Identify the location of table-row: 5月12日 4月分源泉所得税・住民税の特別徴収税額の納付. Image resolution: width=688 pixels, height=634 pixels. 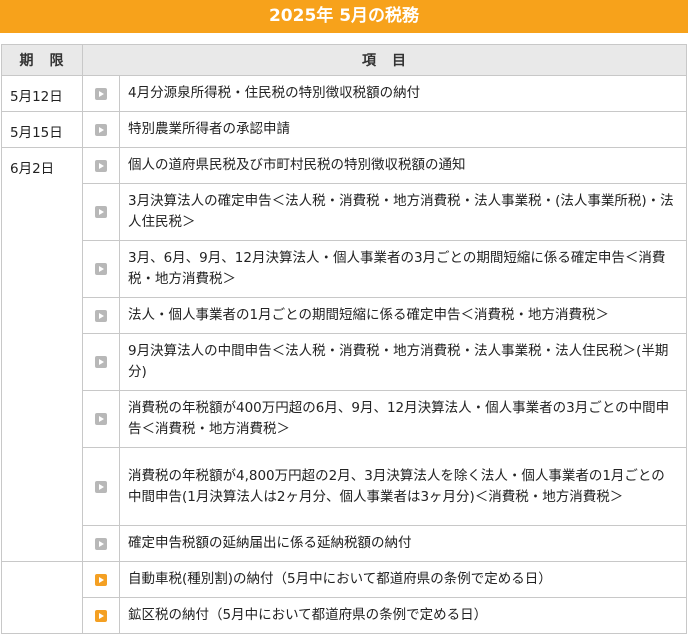
(344, 93).